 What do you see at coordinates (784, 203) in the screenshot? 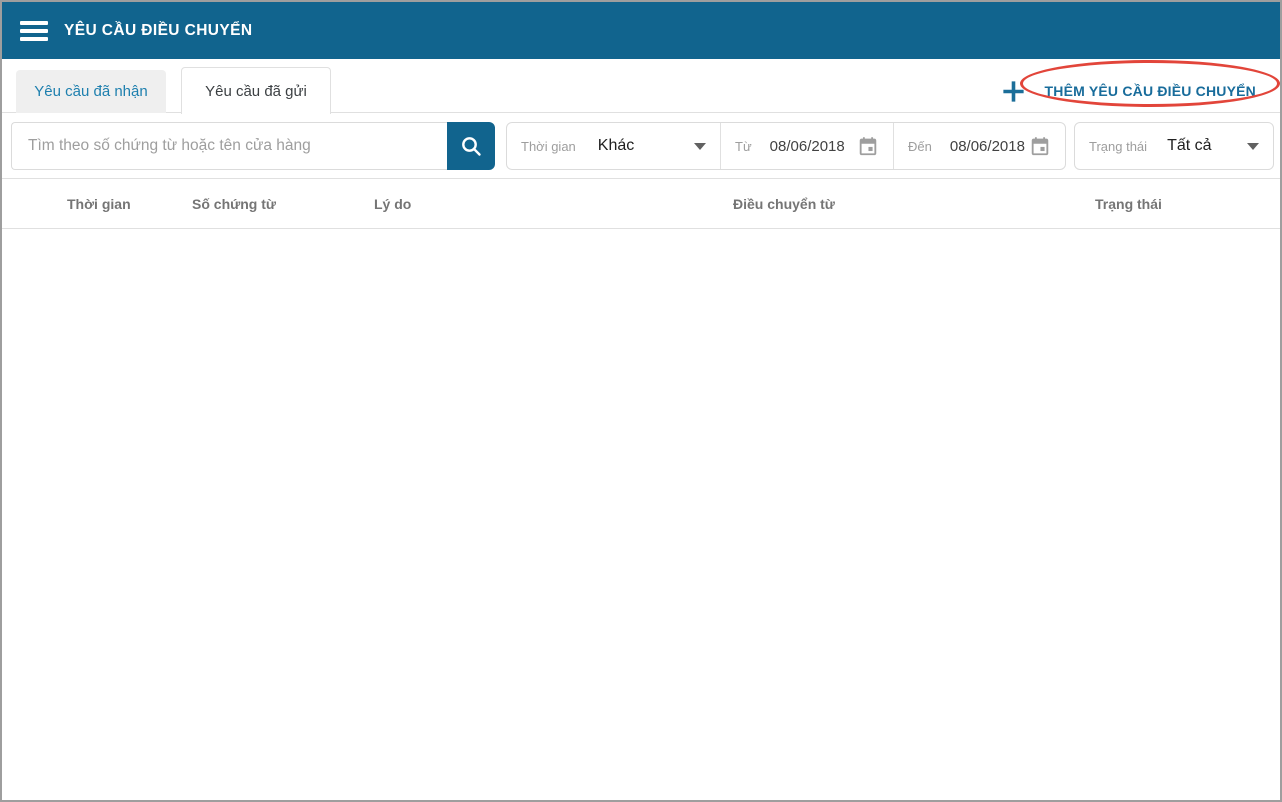
I see `column-header-transfer-from: Điều chuyển từ` at bounding box center [784, 203].